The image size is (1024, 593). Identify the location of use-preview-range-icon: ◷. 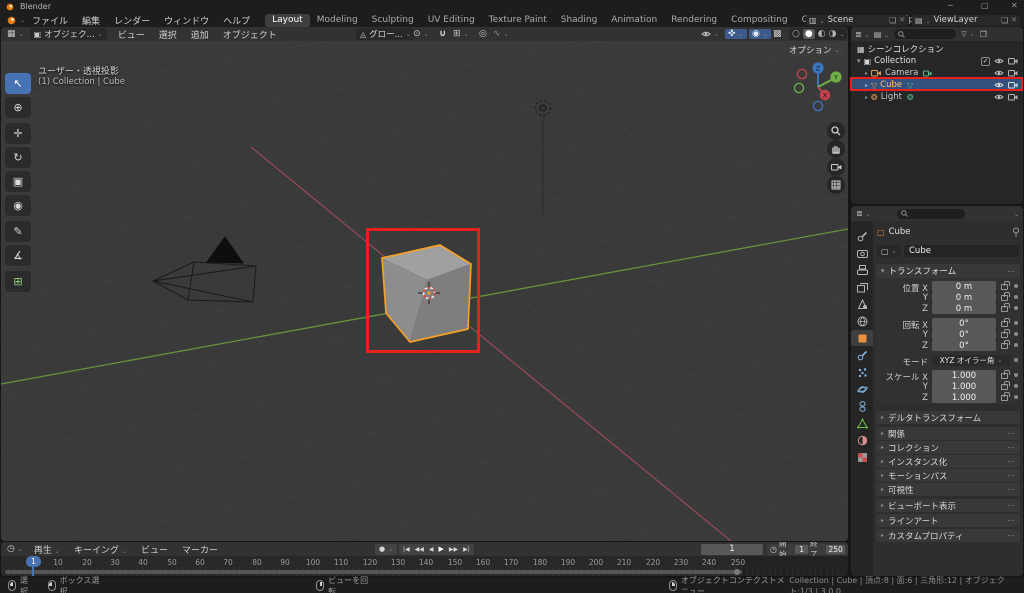
(773, 549).